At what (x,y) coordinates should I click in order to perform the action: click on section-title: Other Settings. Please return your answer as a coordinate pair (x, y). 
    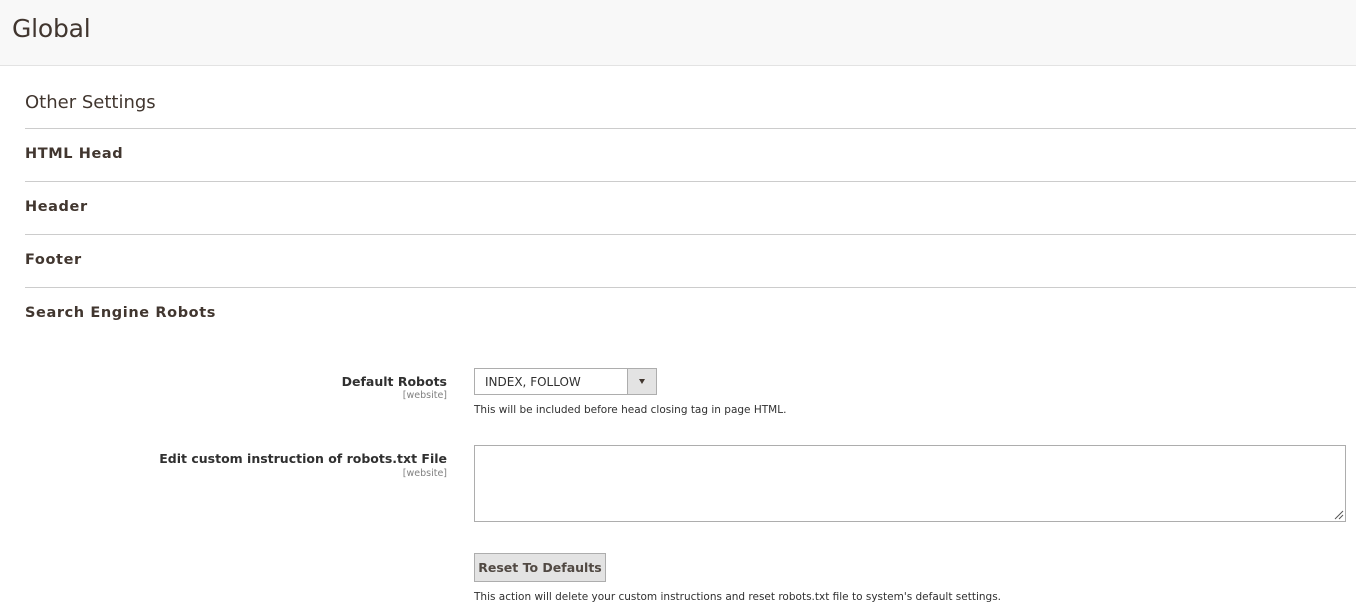
    Looking at the image, I should click on (90, 102).